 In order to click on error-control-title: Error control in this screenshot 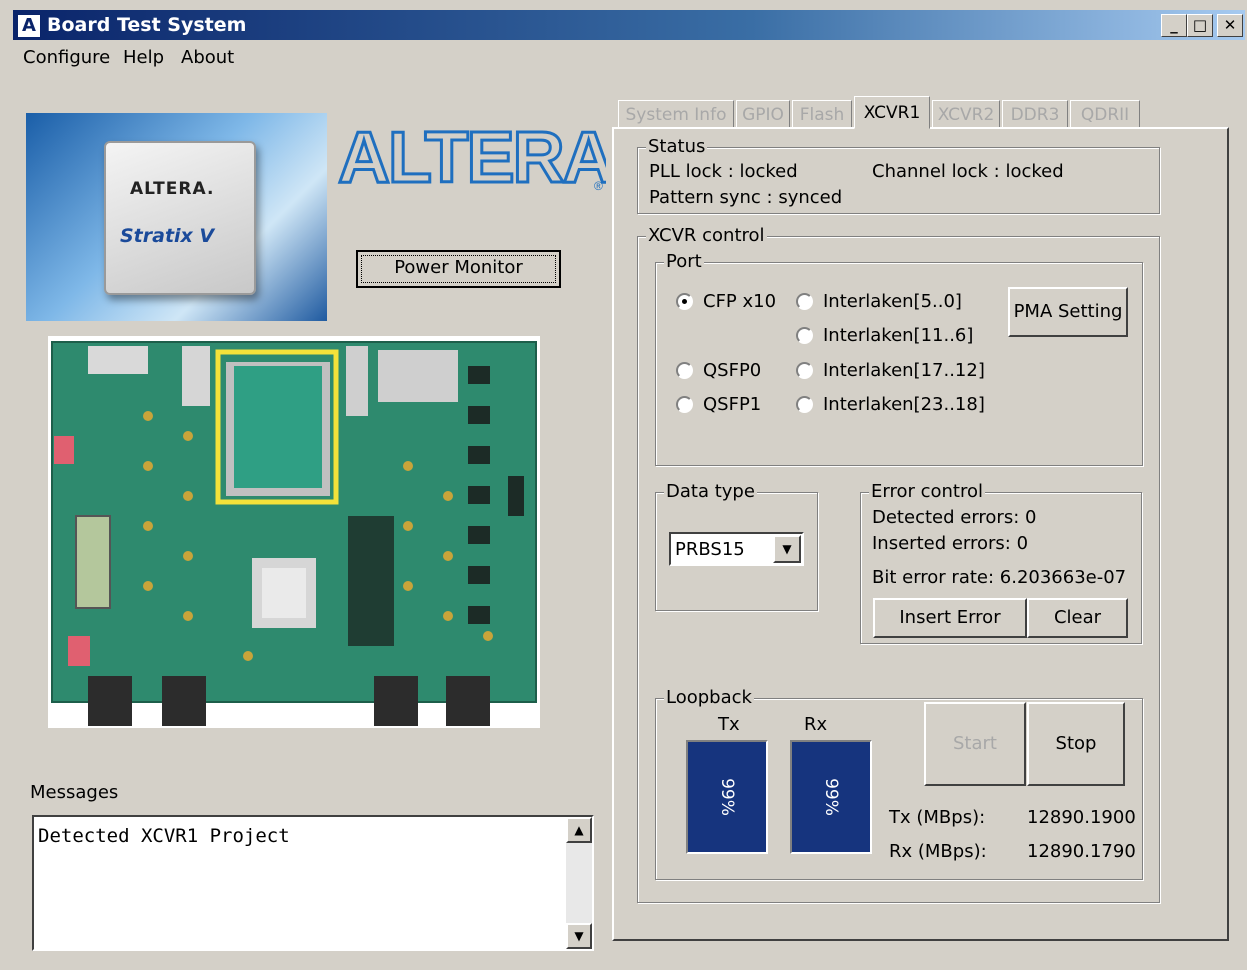, I will do `click(927, 491)`.